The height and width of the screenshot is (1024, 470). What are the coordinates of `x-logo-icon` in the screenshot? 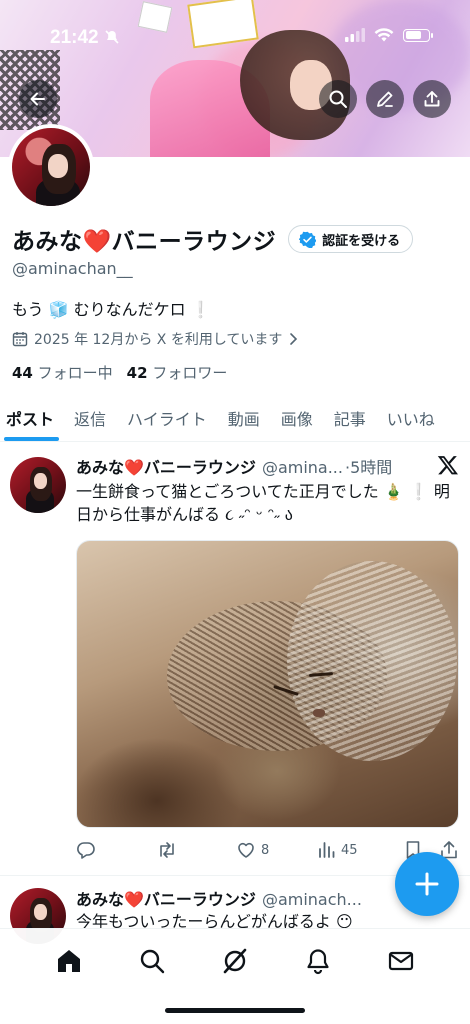 It's located at (447, 465).